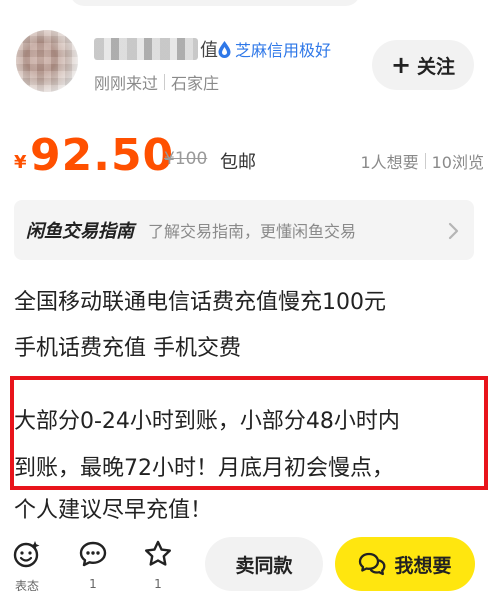  Describe the element at coordinates (200, 302) in the screenshot. I see `listing-title-line: 全国移动联通电信话费充值慢充100元` at that location.